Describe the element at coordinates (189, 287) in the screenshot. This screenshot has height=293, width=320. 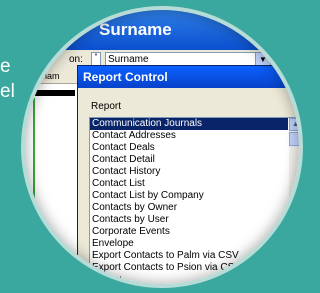
I see `report-list-item: ...d By Company` at that location.